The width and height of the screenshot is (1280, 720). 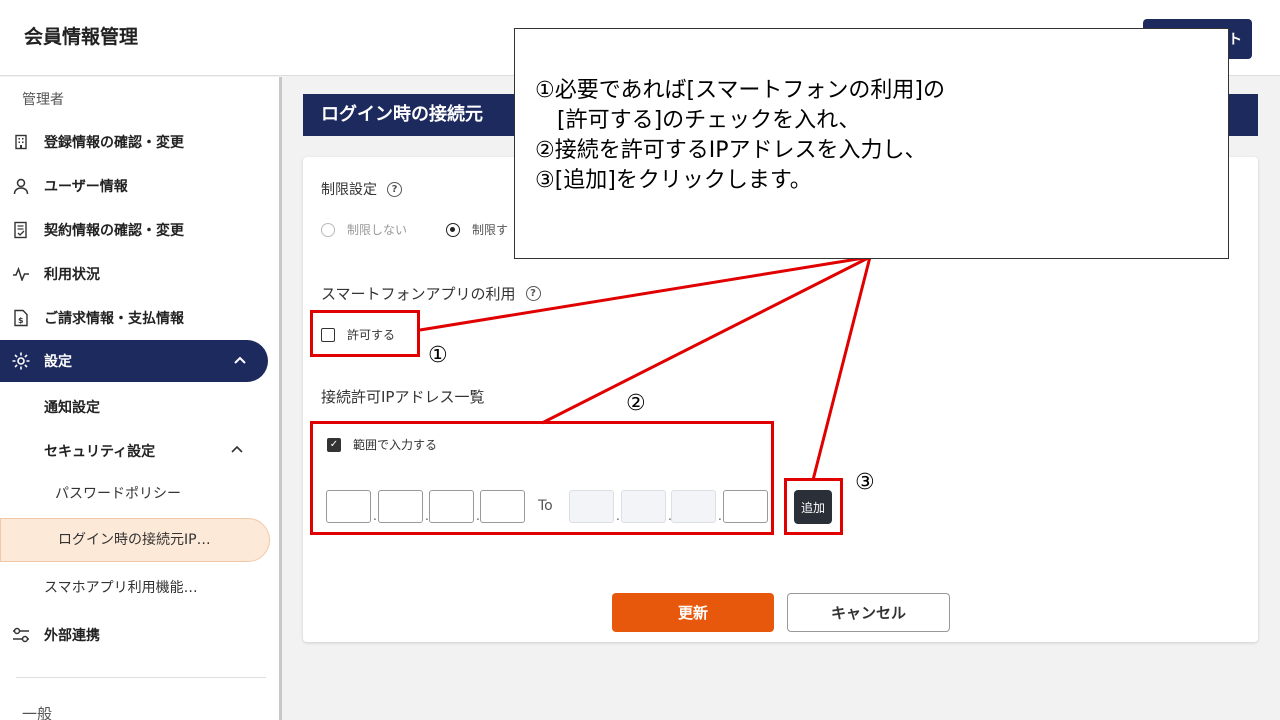 What do you see at coordinates (698, 120) in the screenshot?
I see `callout-line: [許可する]のチェックを入れ、` at bounding box center [698, 120].